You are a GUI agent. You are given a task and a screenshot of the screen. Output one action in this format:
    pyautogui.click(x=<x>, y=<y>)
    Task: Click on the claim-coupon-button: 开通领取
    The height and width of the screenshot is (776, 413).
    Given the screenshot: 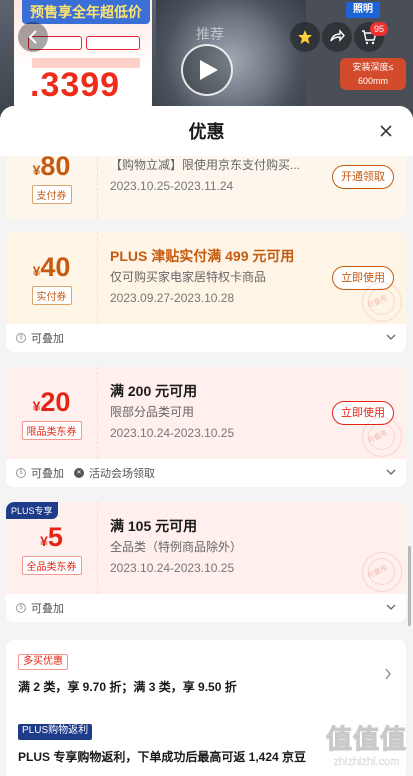 What is the action you would take?
    pyautogui.click(x=363, y=177)
    